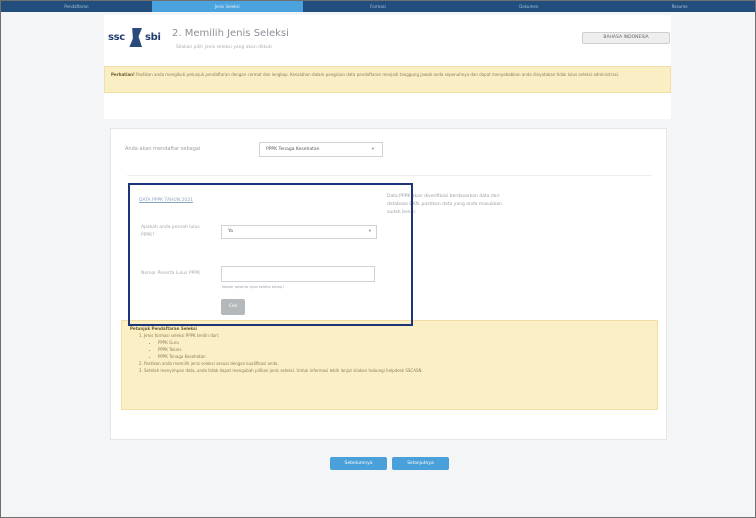 This screenshot has height=518, width=756. Describe the element at coordinates (626, 38) in the screenshot. I see `language-button: BAHASA INDONESIA` at that location.